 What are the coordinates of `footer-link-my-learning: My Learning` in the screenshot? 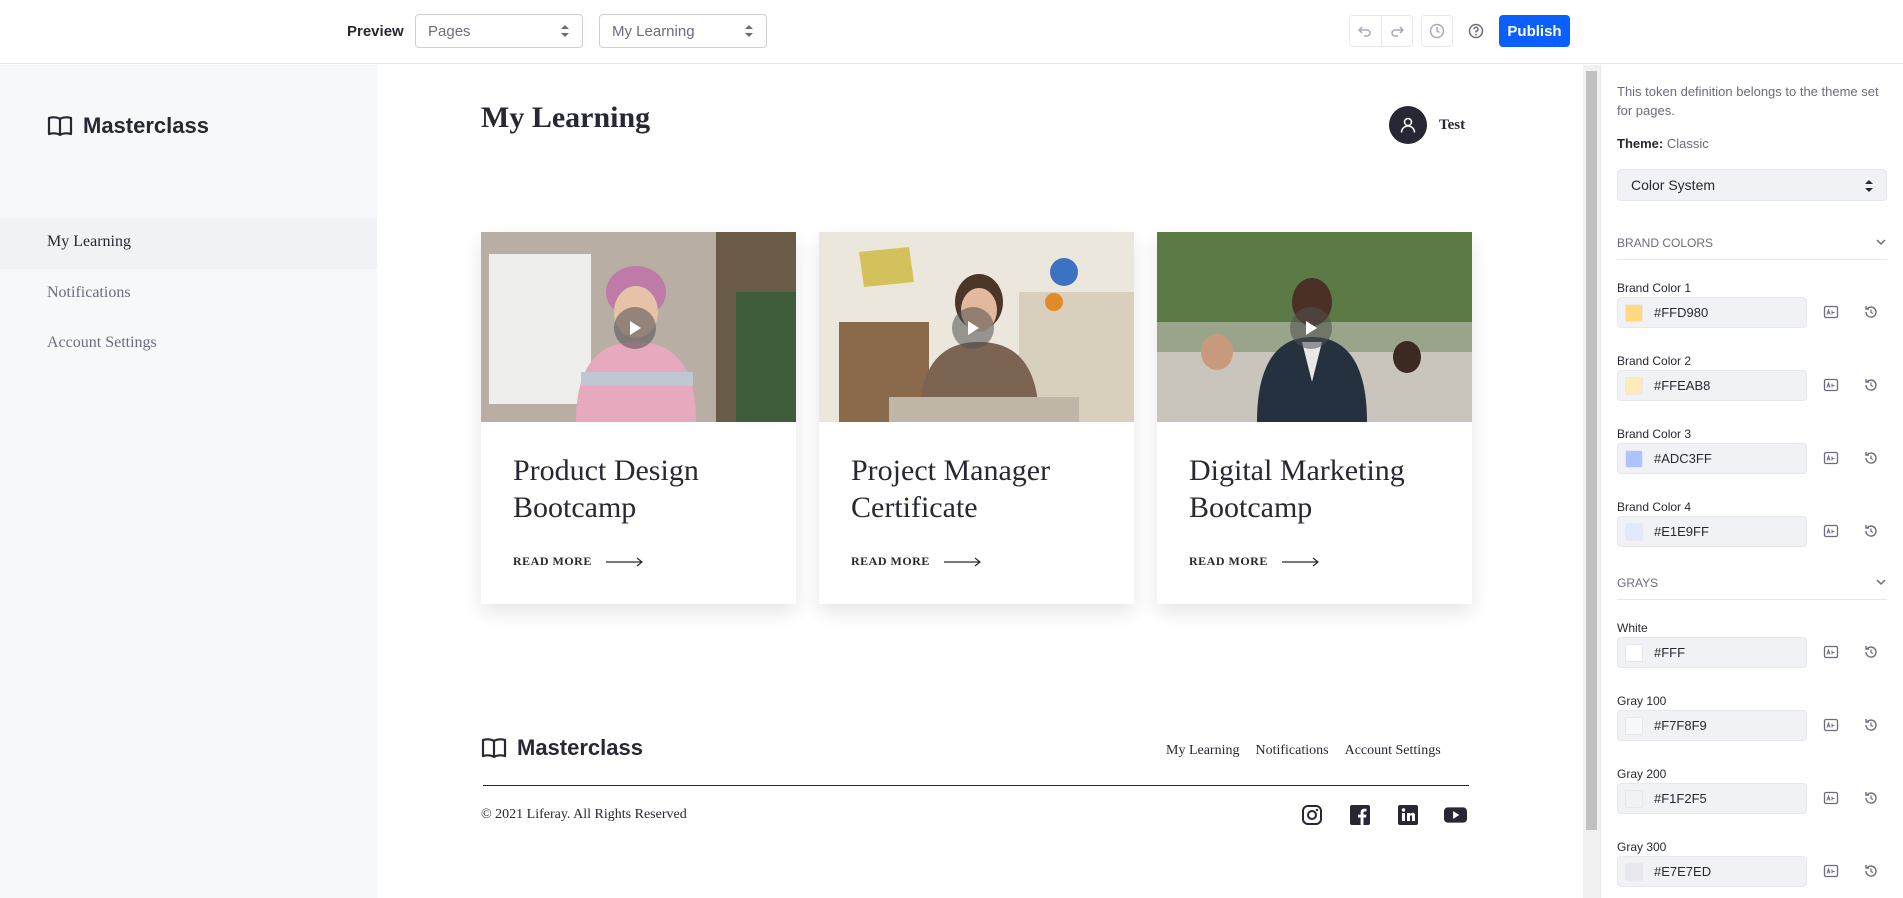 It's located at (1202, 751).